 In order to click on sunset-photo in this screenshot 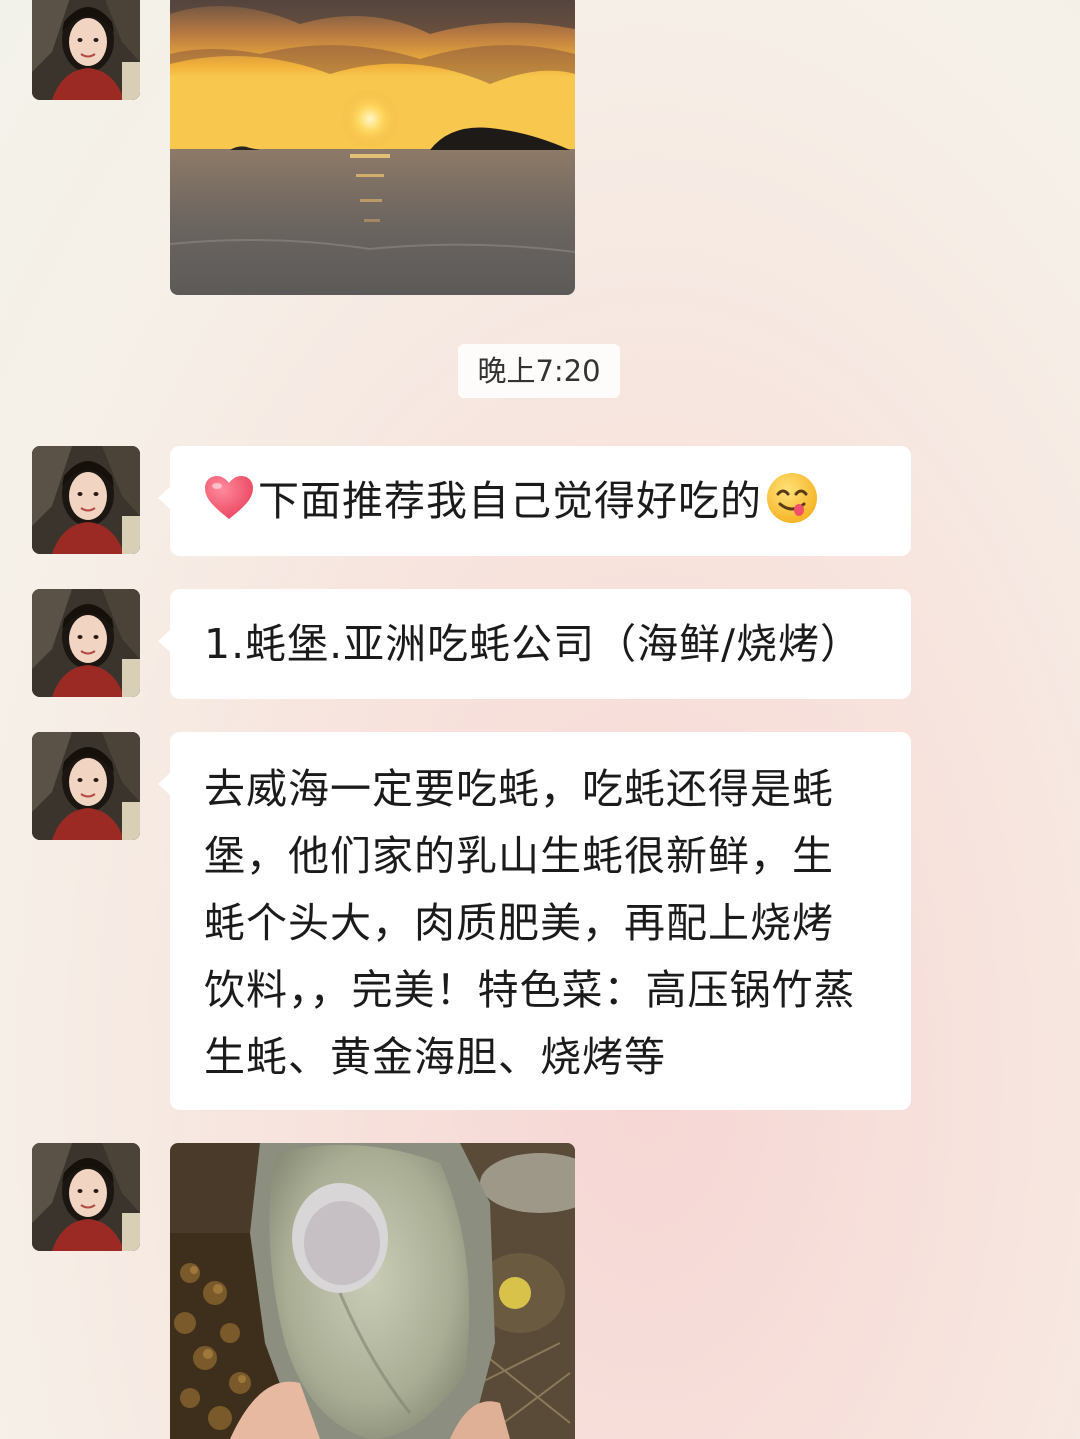, I will do `click(372, 147)`.